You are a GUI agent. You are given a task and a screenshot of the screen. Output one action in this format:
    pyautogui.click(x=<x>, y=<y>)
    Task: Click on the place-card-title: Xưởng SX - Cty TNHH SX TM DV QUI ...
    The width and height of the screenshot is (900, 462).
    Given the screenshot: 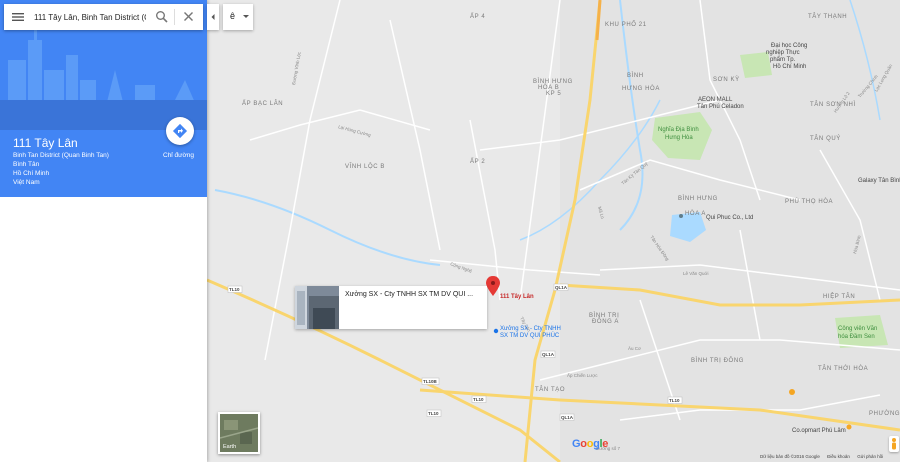 What is the action you would take?
    pyautogui.click(x=409, y=294)
    